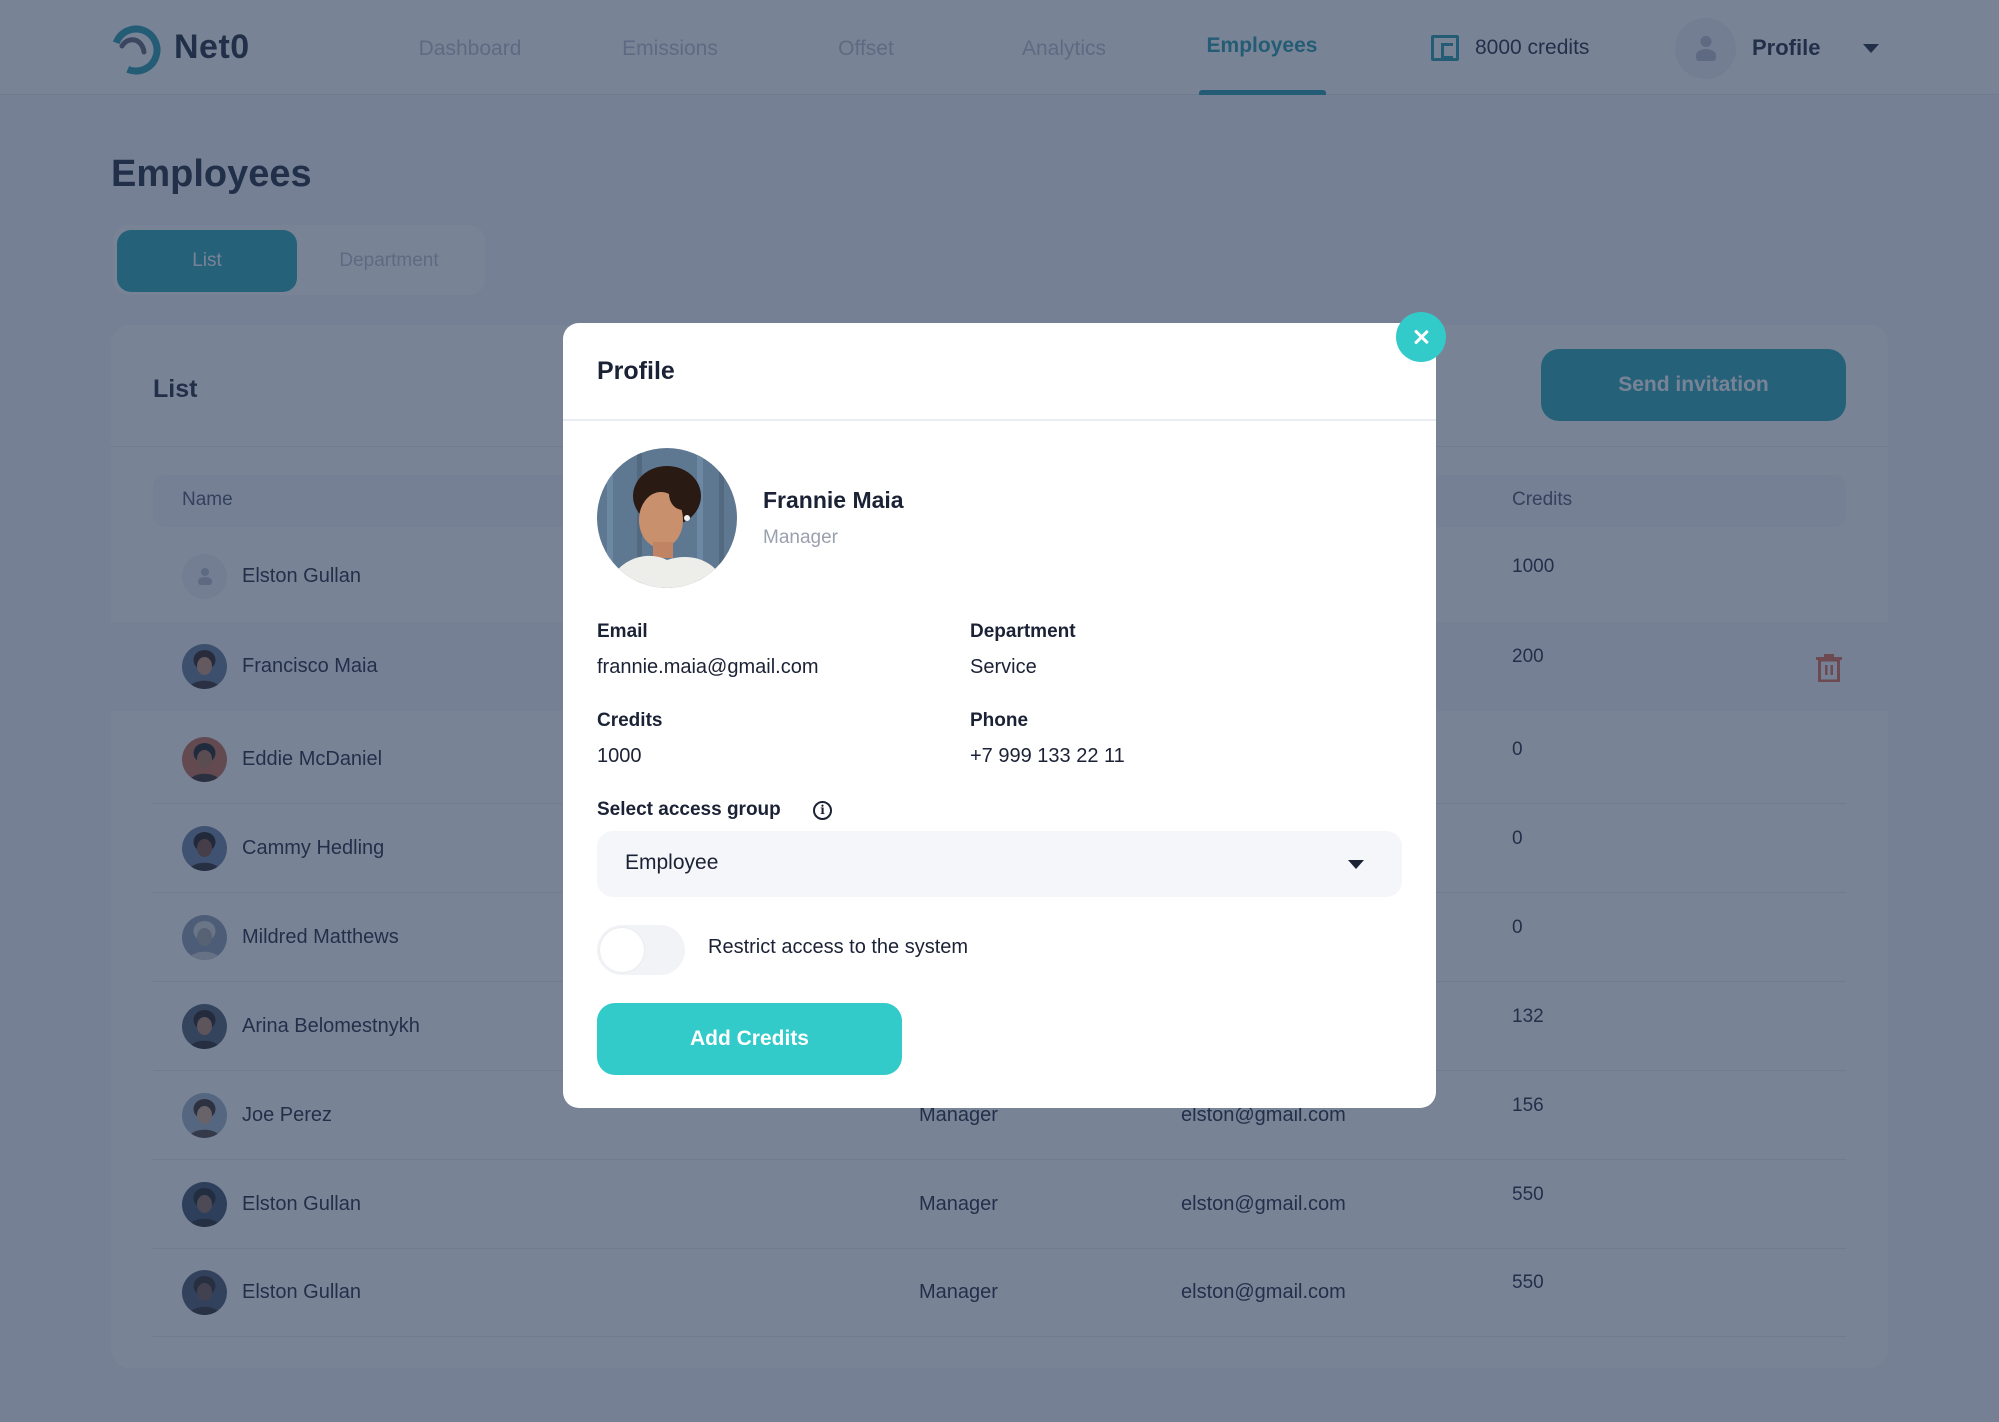  I want to click on toggle-knob, so click(622, 950).